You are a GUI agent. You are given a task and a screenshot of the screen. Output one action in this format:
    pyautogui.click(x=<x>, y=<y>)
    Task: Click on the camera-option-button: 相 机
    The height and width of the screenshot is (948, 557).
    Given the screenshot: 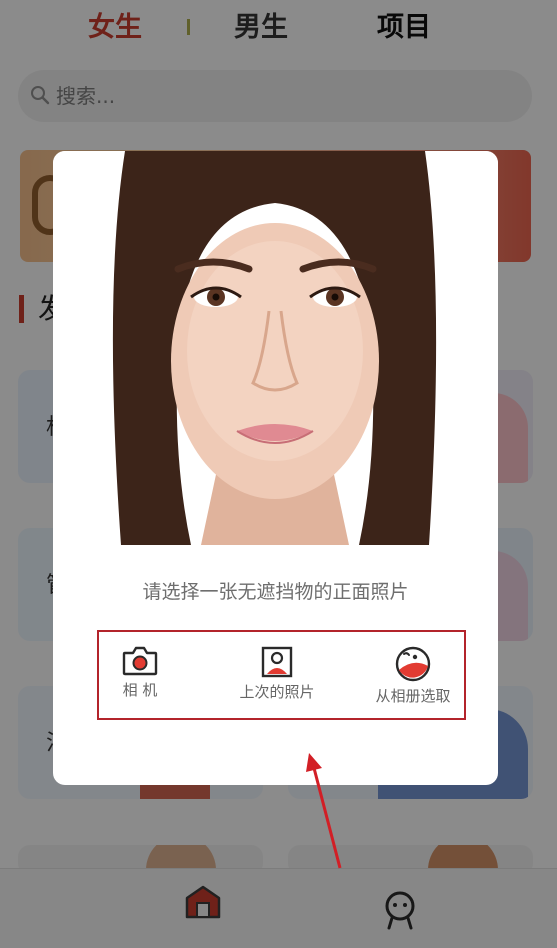 What is the action you would take?
    pyautogui.click(x=140, y=673)
    